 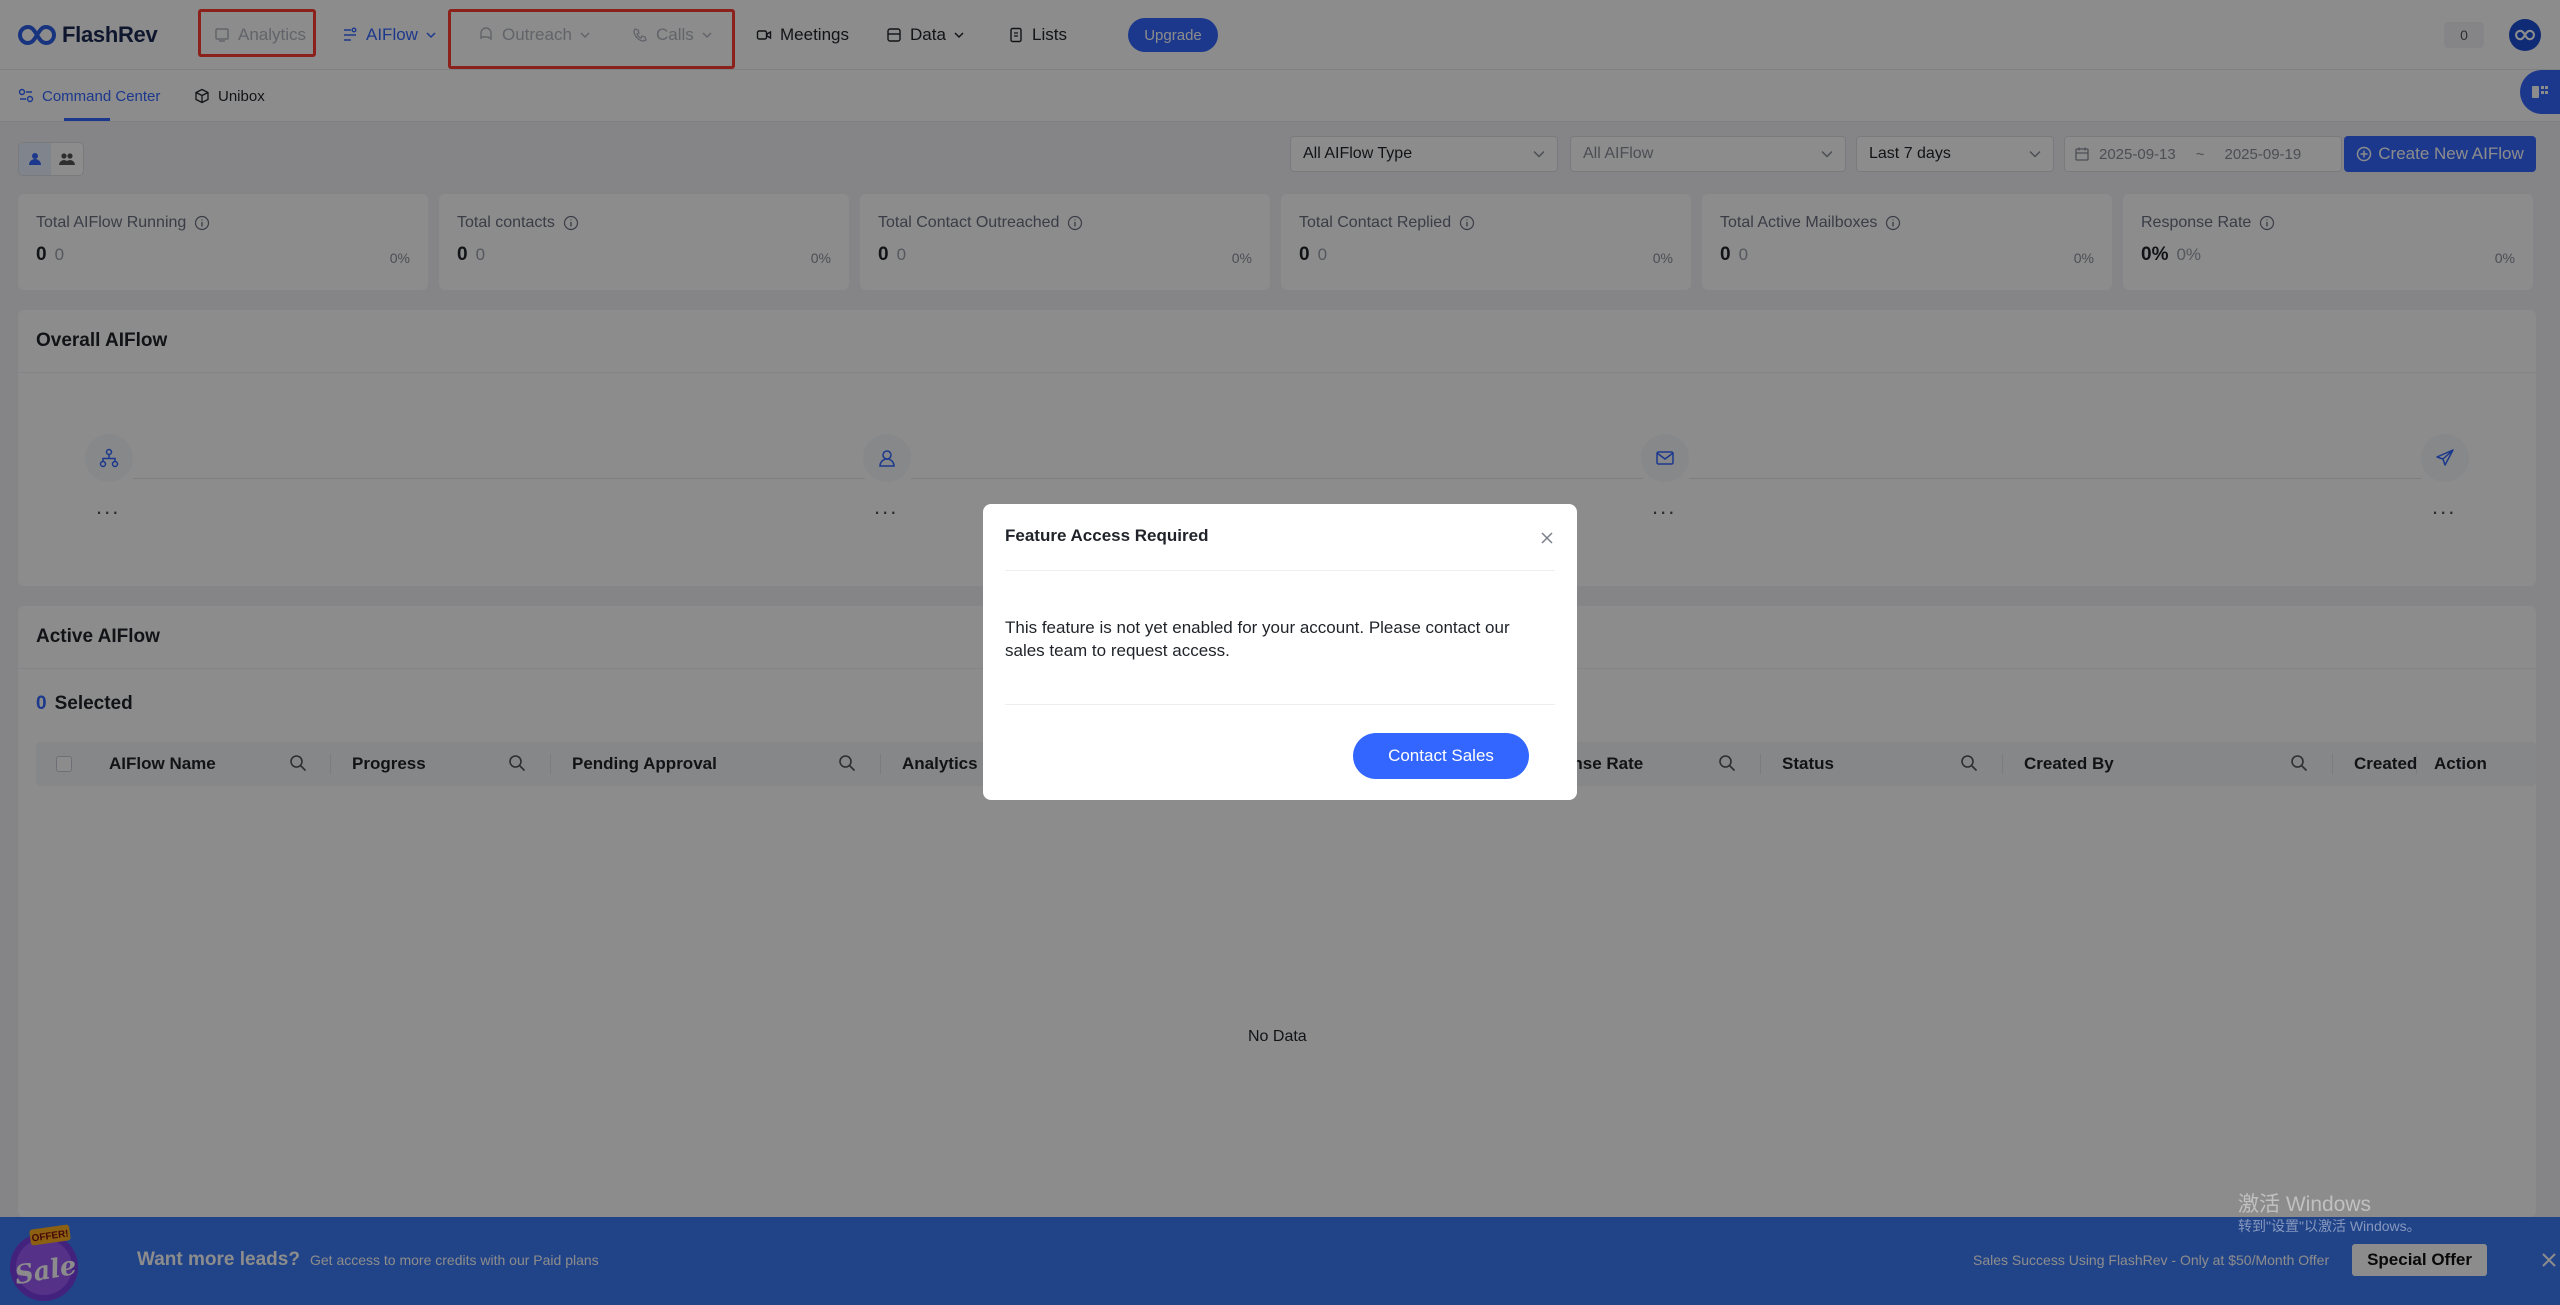 I want to click on windows-activation-hint: 转到"设置"以激活 Windows。, so click(x=2329, y=1226).